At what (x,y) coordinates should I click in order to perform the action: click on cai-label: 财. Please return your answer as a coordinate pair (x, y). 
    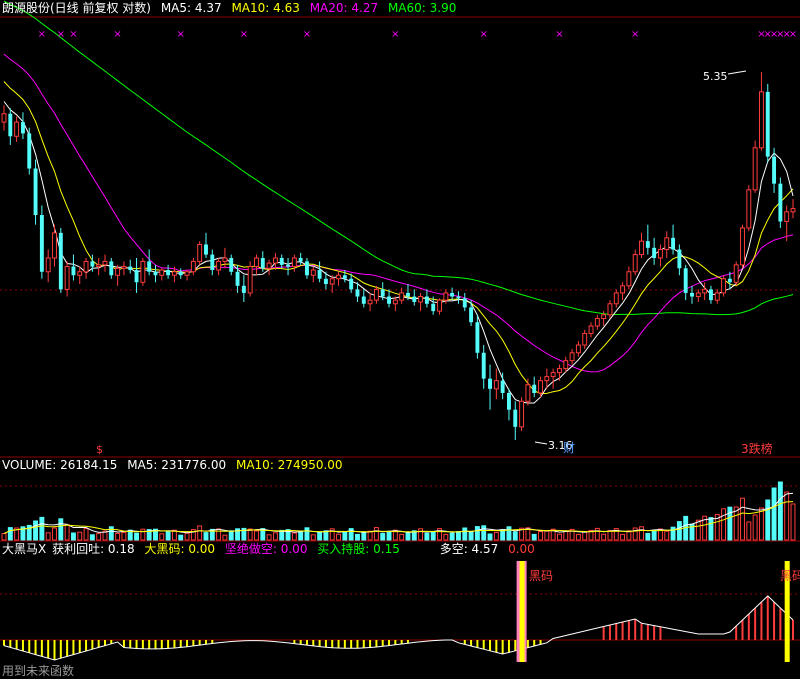
    Looking at the image, I should click on (569, 448).